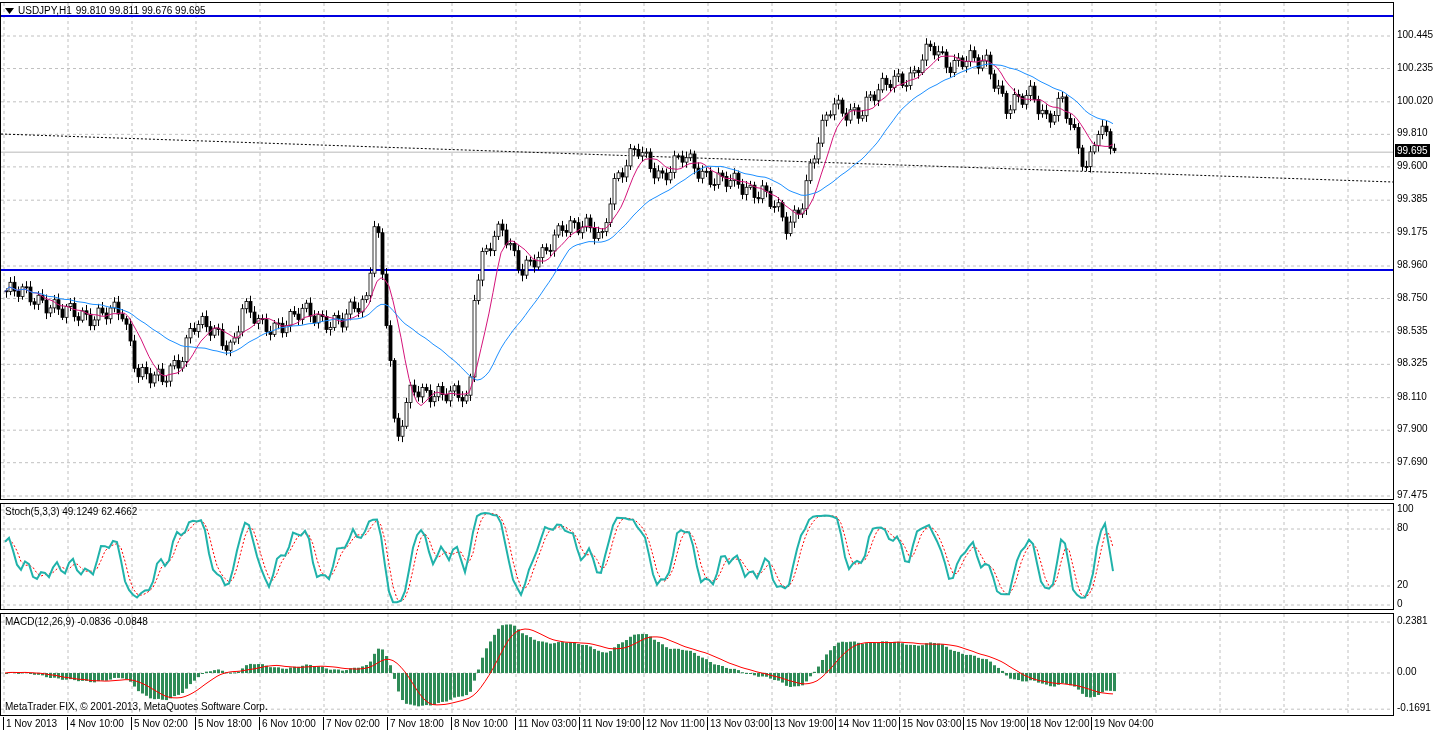 The width and height of the screenshot is (1436, 733). Describe the element at coordinates (1412, 199) in the screenshot. I see `price-label: 99.385` at that location.